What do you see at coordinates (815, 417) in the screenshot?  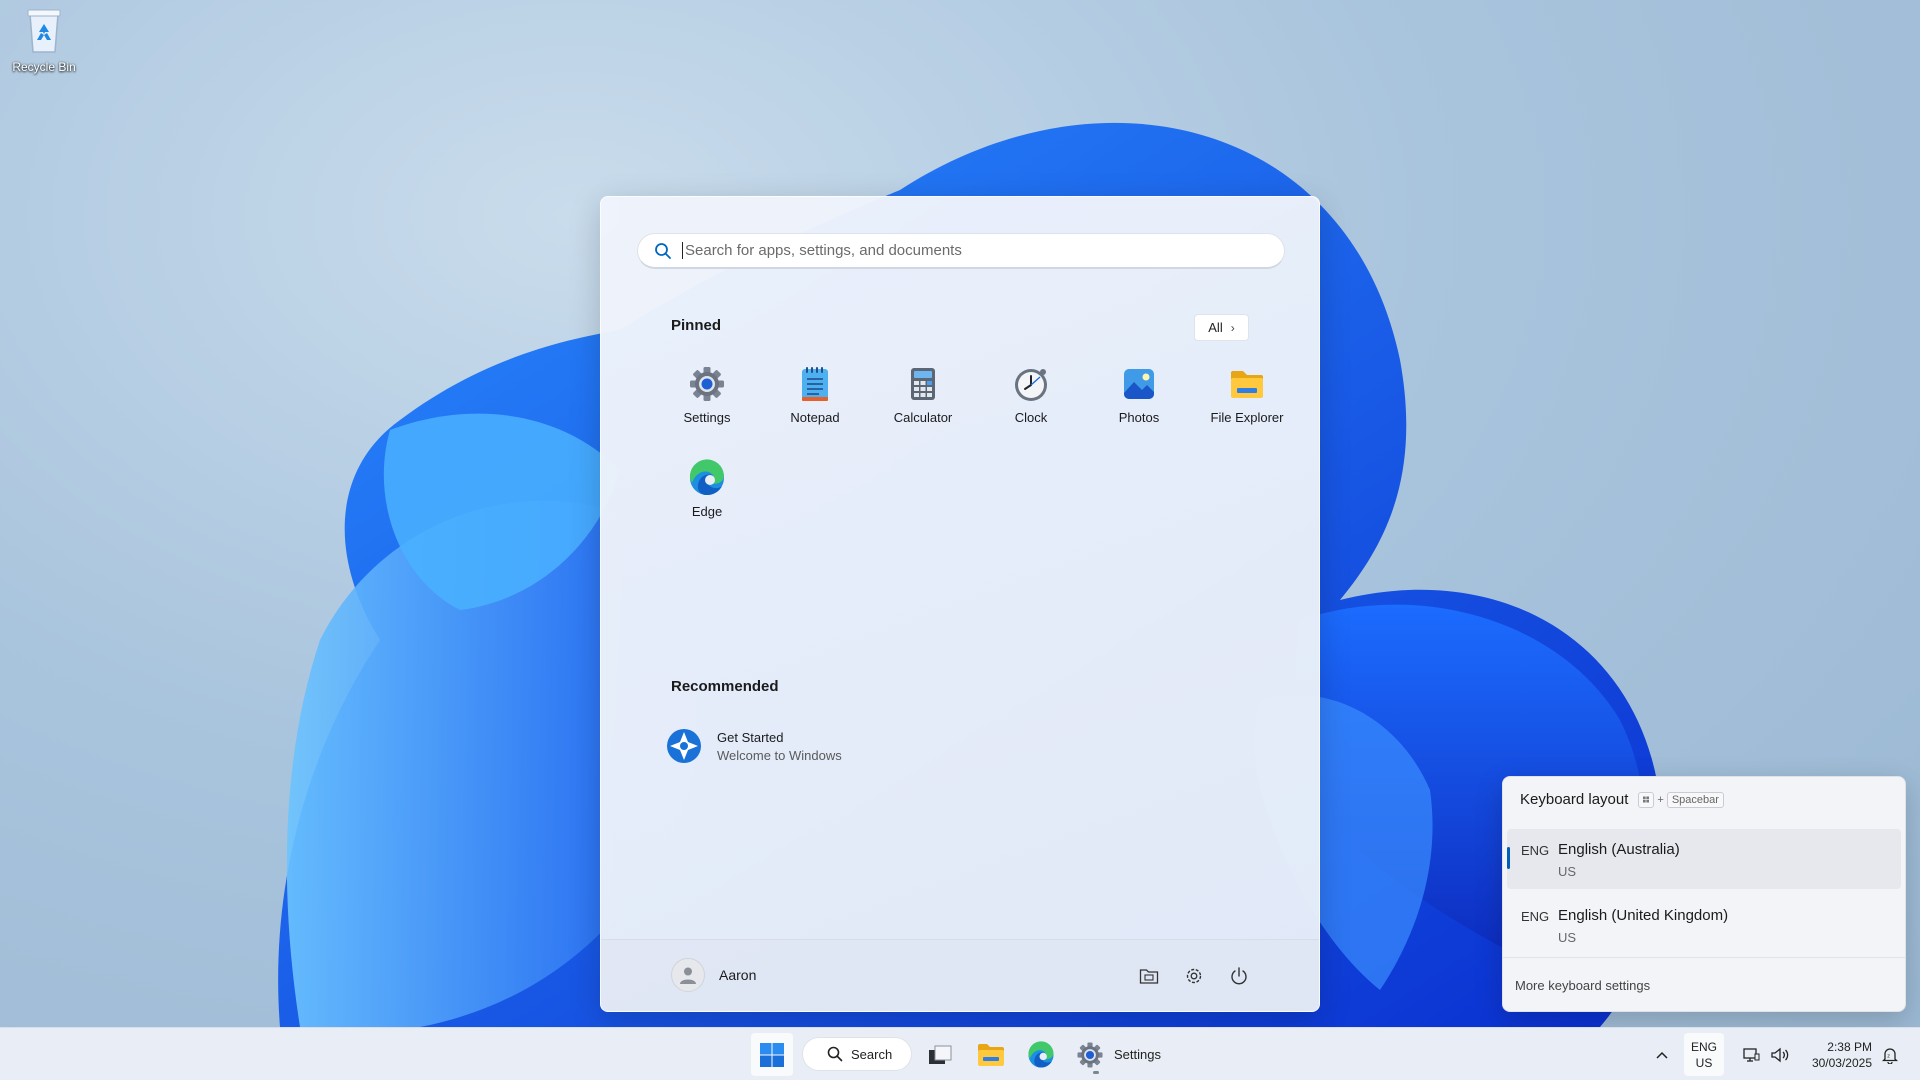 I see `pinned-app-label: Notepad` at bounding box center [815, 417].